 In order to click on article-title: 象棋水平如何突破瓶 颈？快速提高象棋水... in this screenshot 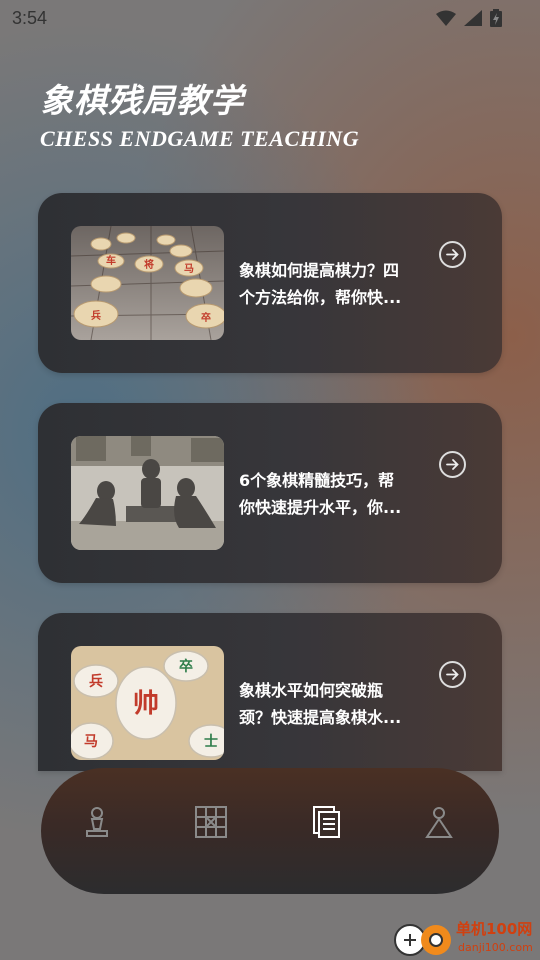, I will do `click(332, 704)`.